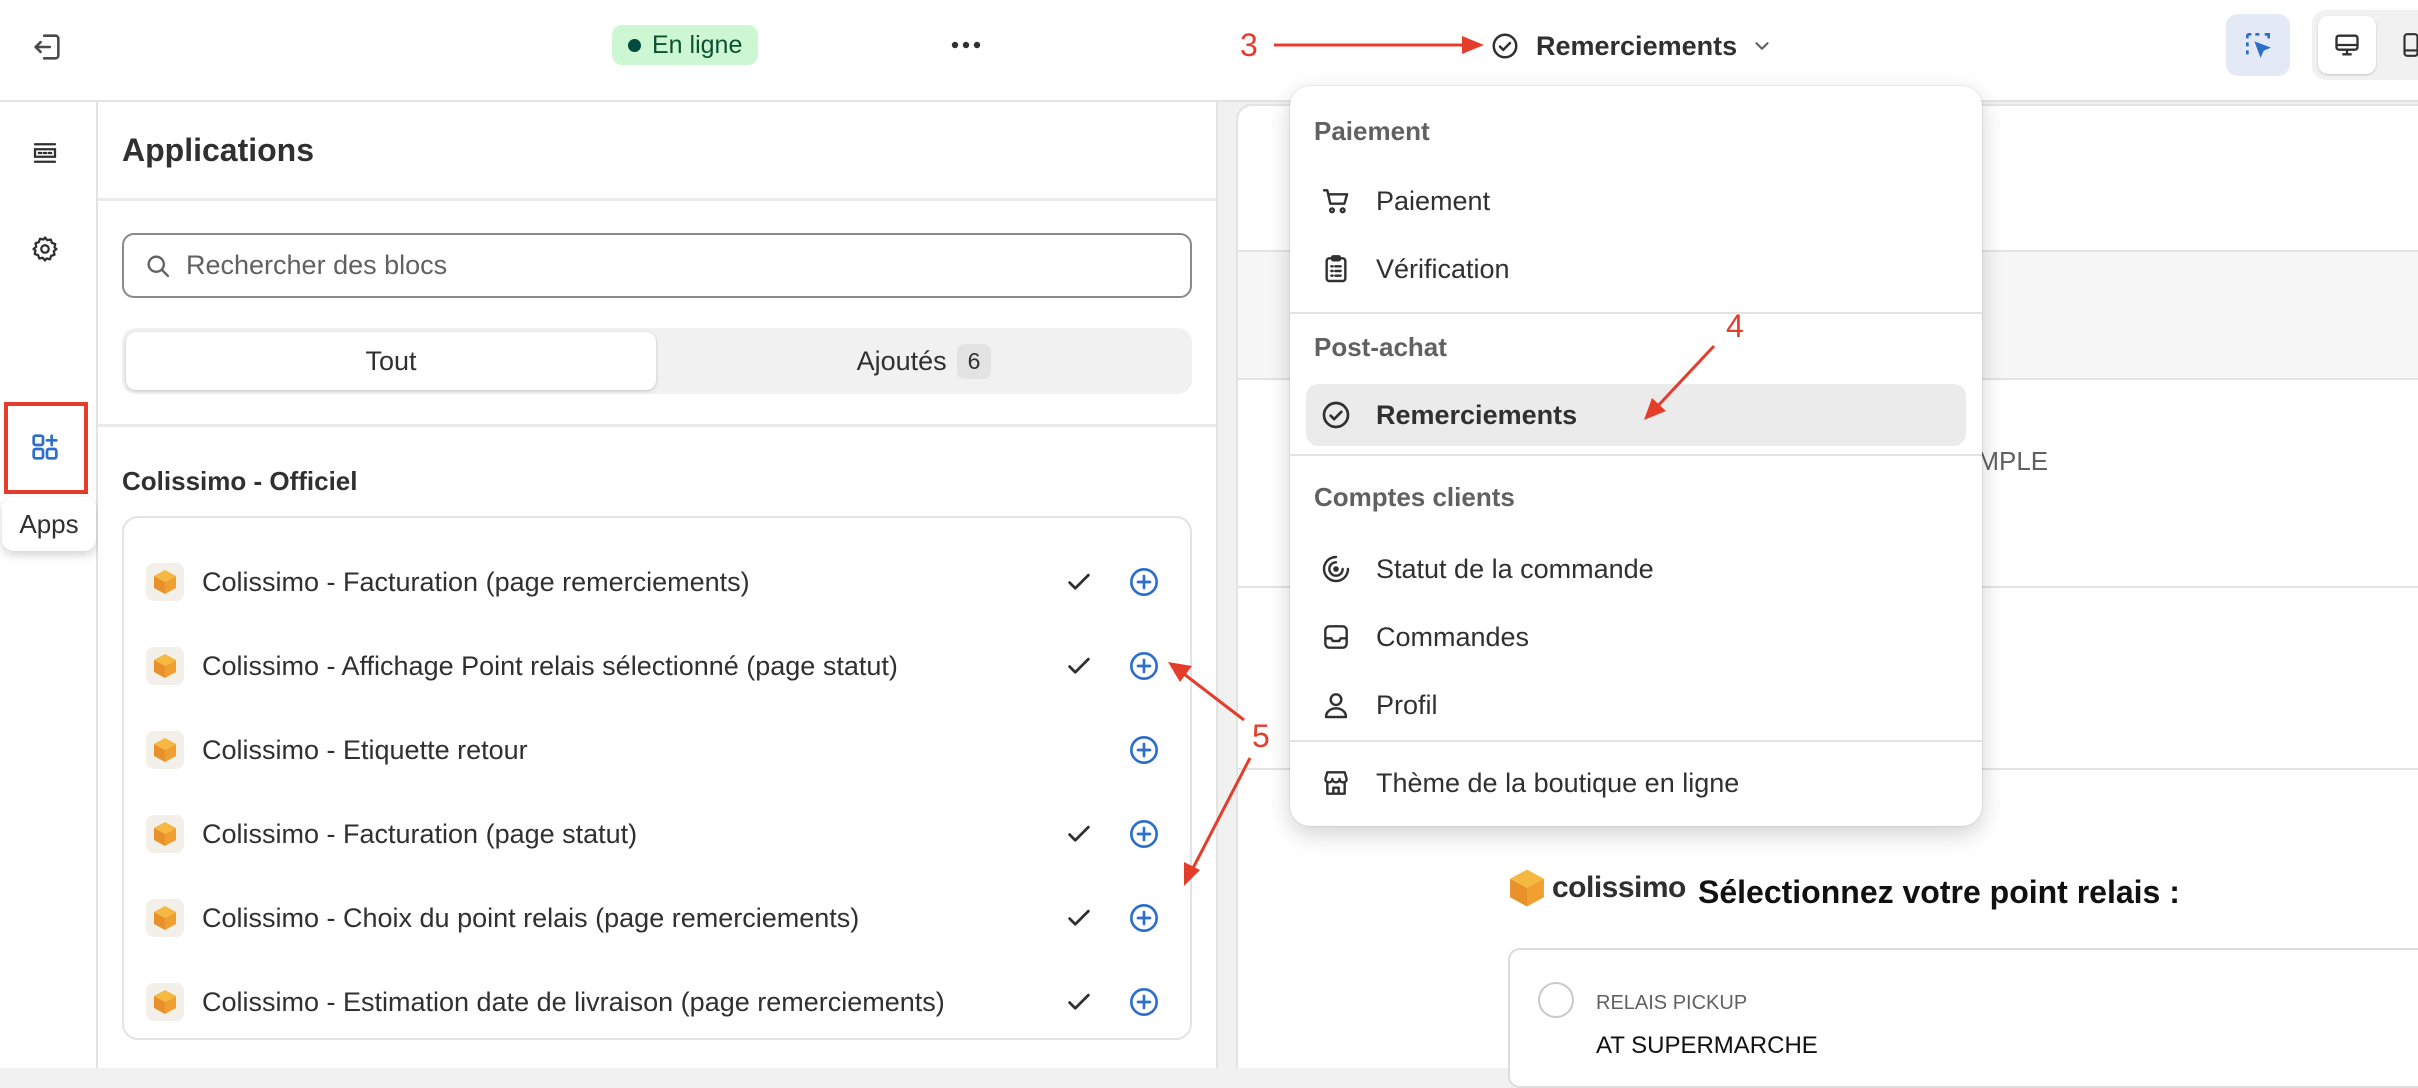  What do you see at coordinates (1762, 46) in the screenshot?
I see `chevron-down-icon` at bounding box center [1762, 46].